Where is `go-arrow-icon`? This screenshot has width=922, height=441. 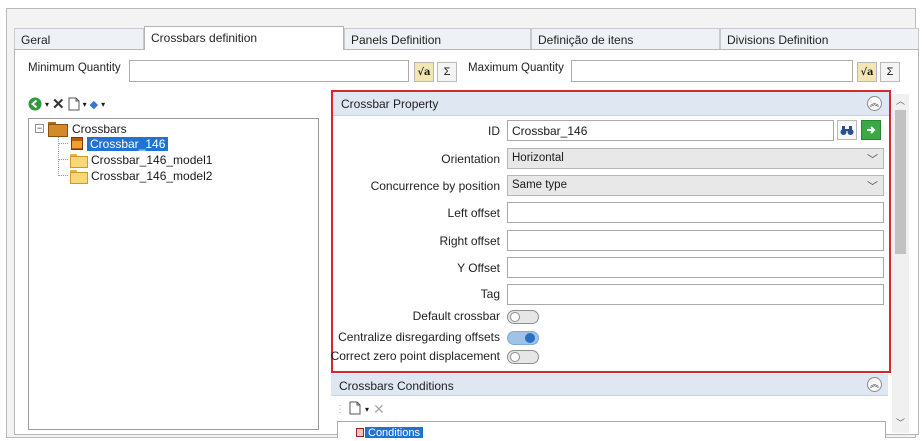
go-arrow-icon is located at coordinates (871, 130).